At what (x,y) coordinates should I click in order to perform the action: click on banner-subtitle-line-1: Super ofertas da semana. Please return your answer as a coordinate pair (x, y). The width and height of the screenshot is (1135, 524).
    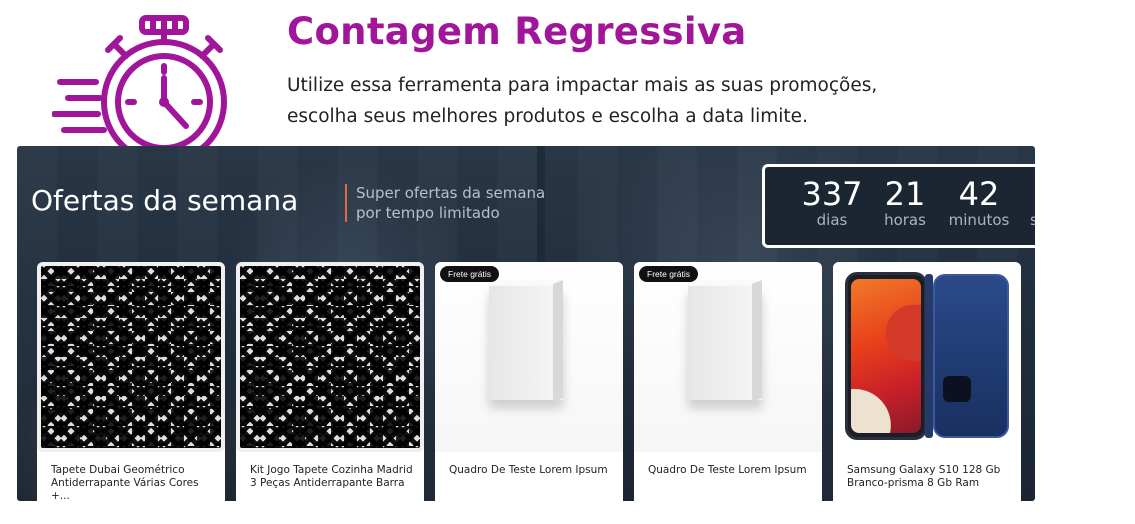
    Looking at the image, I should click on (451, 193).